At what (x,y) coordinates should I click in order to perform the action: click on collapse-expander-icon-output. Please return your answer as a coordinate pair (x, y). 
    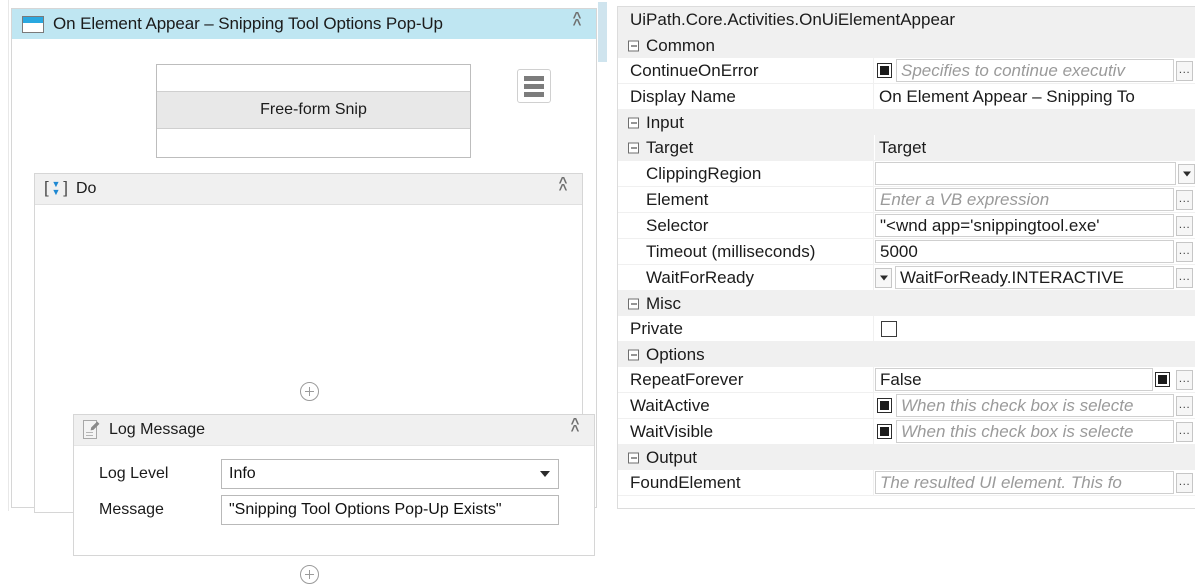
    Looking at the image, I should click on (633, 457).